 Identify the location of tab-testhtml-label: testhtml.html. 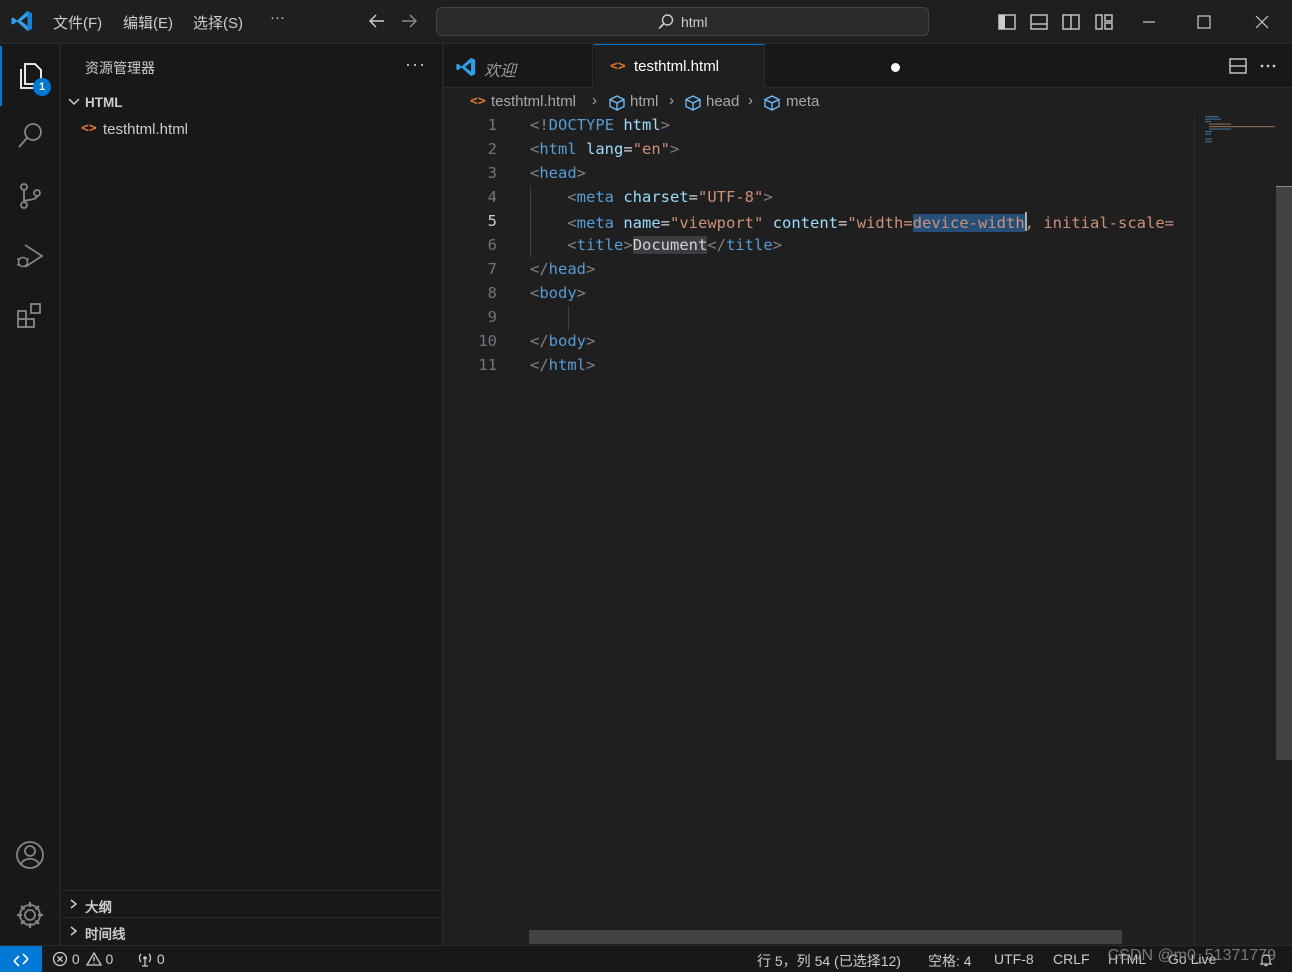
(677, 66).